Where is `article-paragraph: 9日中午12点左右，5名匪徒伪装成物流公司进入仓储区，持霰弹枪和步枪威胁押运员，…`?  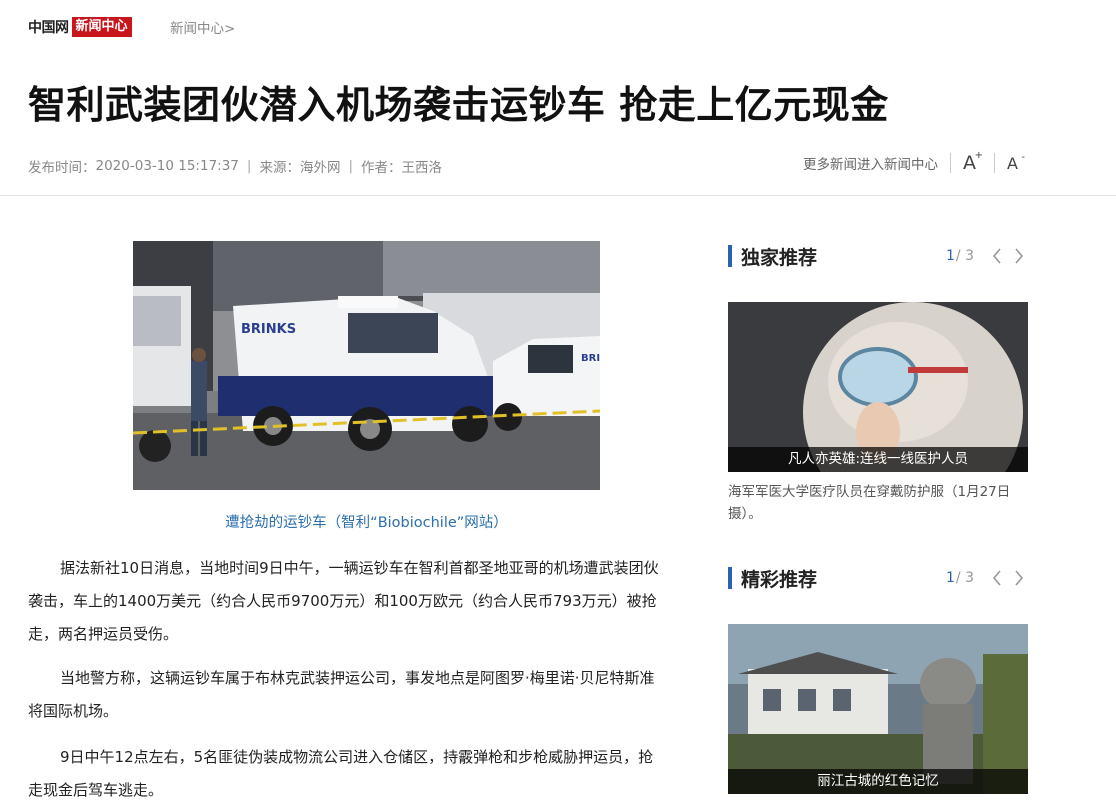
article-paragraph: 9日中午12点左右，5名匪徒伪装成物流公司进入仓储区，持霰弹枪和步枪威胁押运员，… is located at coordinates (341, 773).